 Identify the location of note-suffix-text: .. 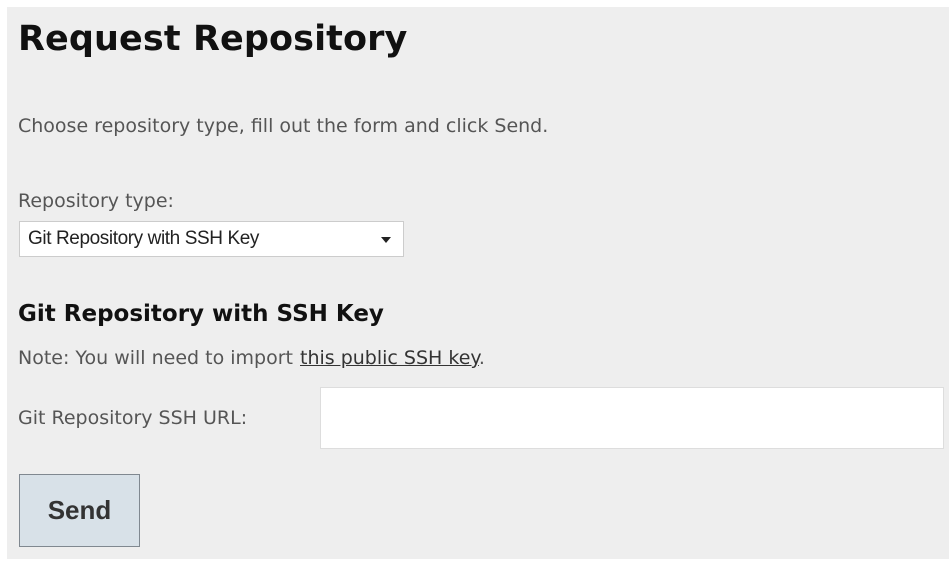
(481, 358).